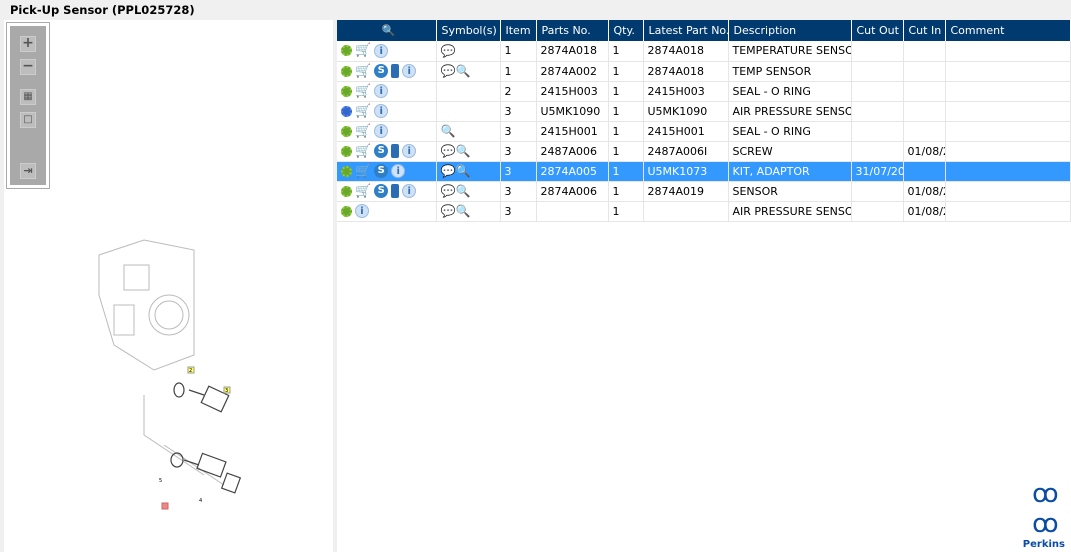 The width and height of the screenshot is (1071, 552). What do you see at coordinates (169, 375) in the screenshot?
I see `parts-diagram: 2 3 5 4` at bounding box center [169, 375].